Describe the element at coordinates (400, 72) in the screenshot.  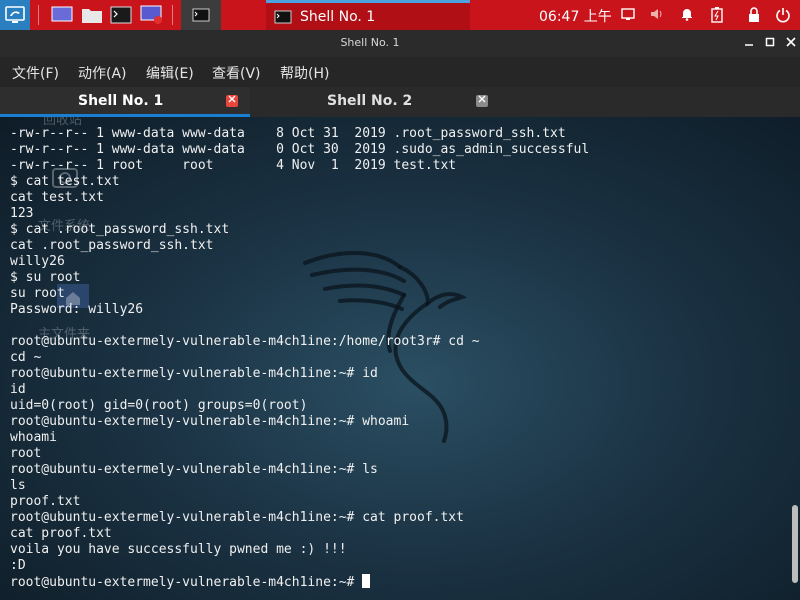
I see `menu-bar: 文件(F) 动作(A) 编辑(E) 查看(V) 帮助(H)` at that location.